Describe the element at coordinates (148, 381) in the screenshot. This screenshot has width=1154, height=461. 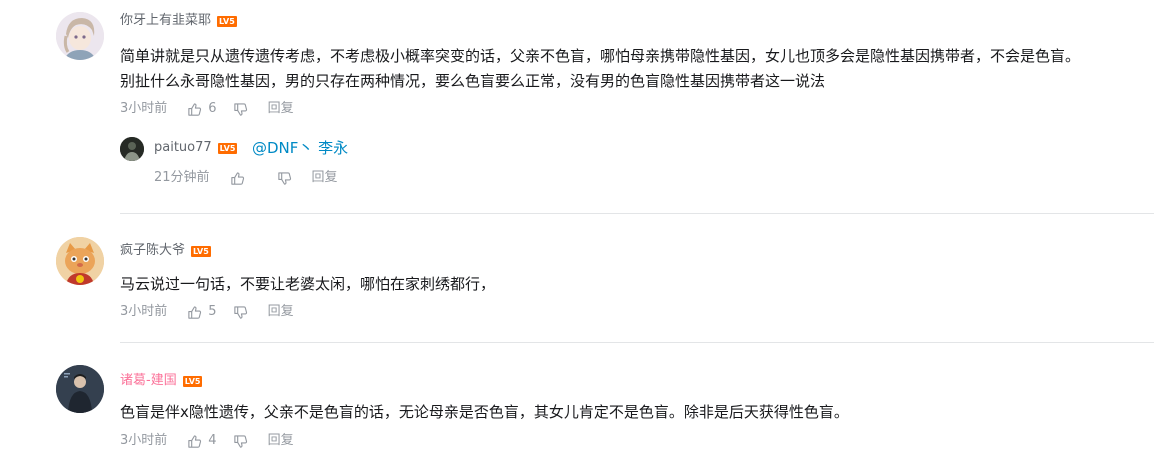
I see `username-text: 诸葛-建国` at that location.